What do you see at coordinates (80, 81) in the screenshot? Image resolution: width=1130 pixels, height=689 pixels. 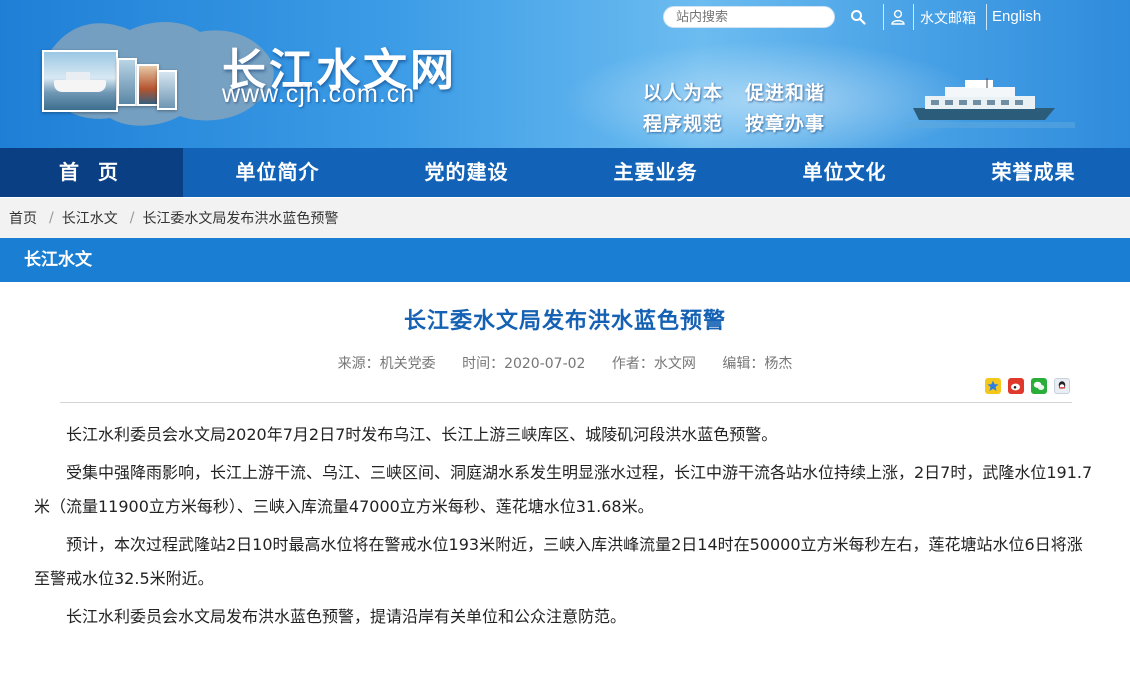 I see `boat-photo` at bounding box center [80, 81].